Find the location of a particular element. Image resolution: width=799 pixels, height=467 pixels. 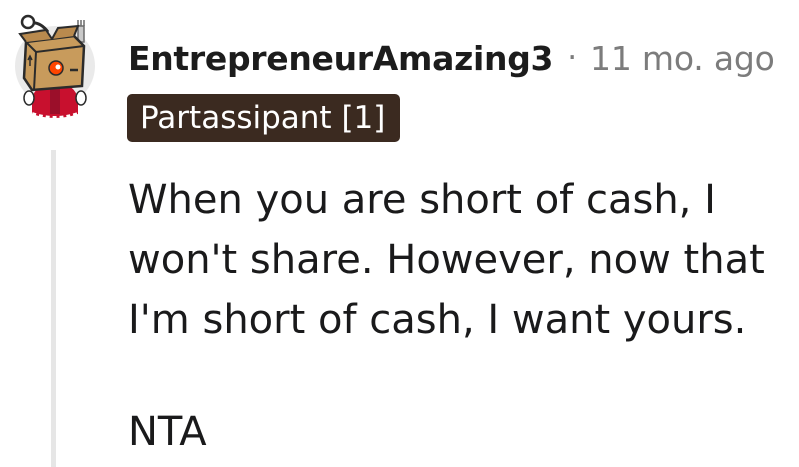

comment-paragraph-verdict: NTA is located at coordinates (167, 432).